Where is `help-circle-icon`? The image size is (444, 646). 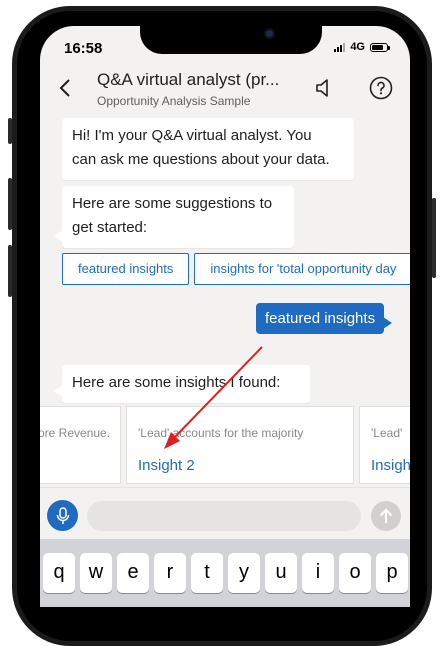
help-circle-icon is located at coordinates (381, 88).